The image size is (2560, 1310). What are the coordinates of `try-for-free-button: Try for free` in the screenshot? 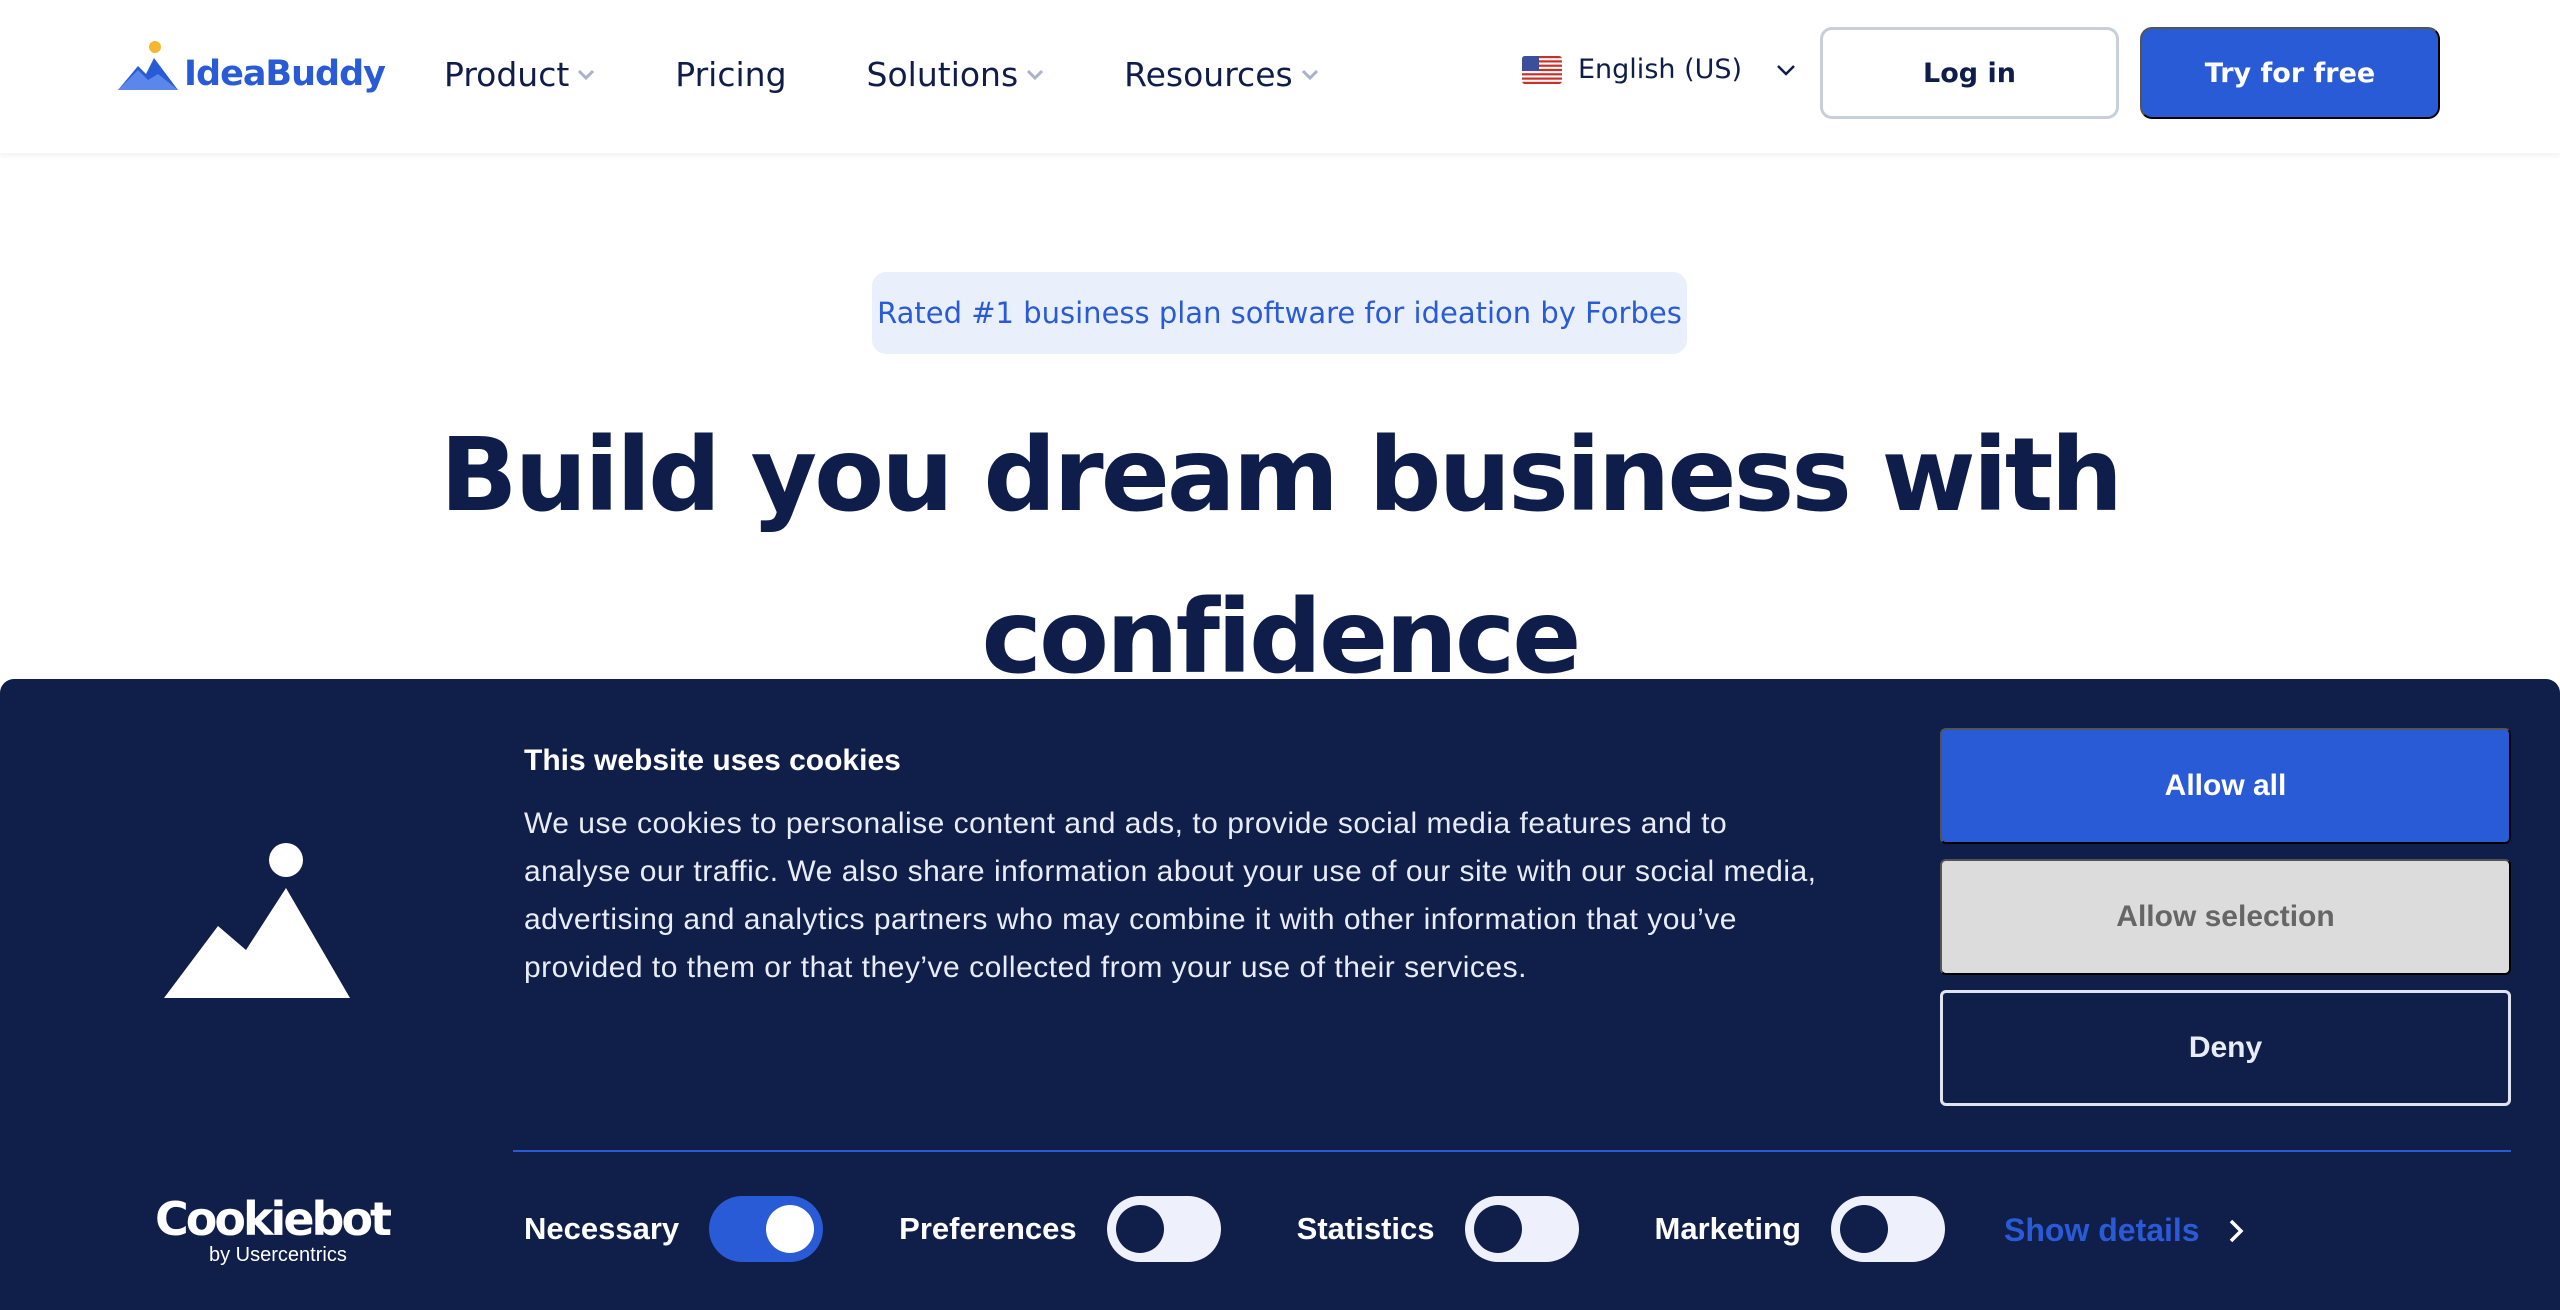 It's located at (2290, 73).